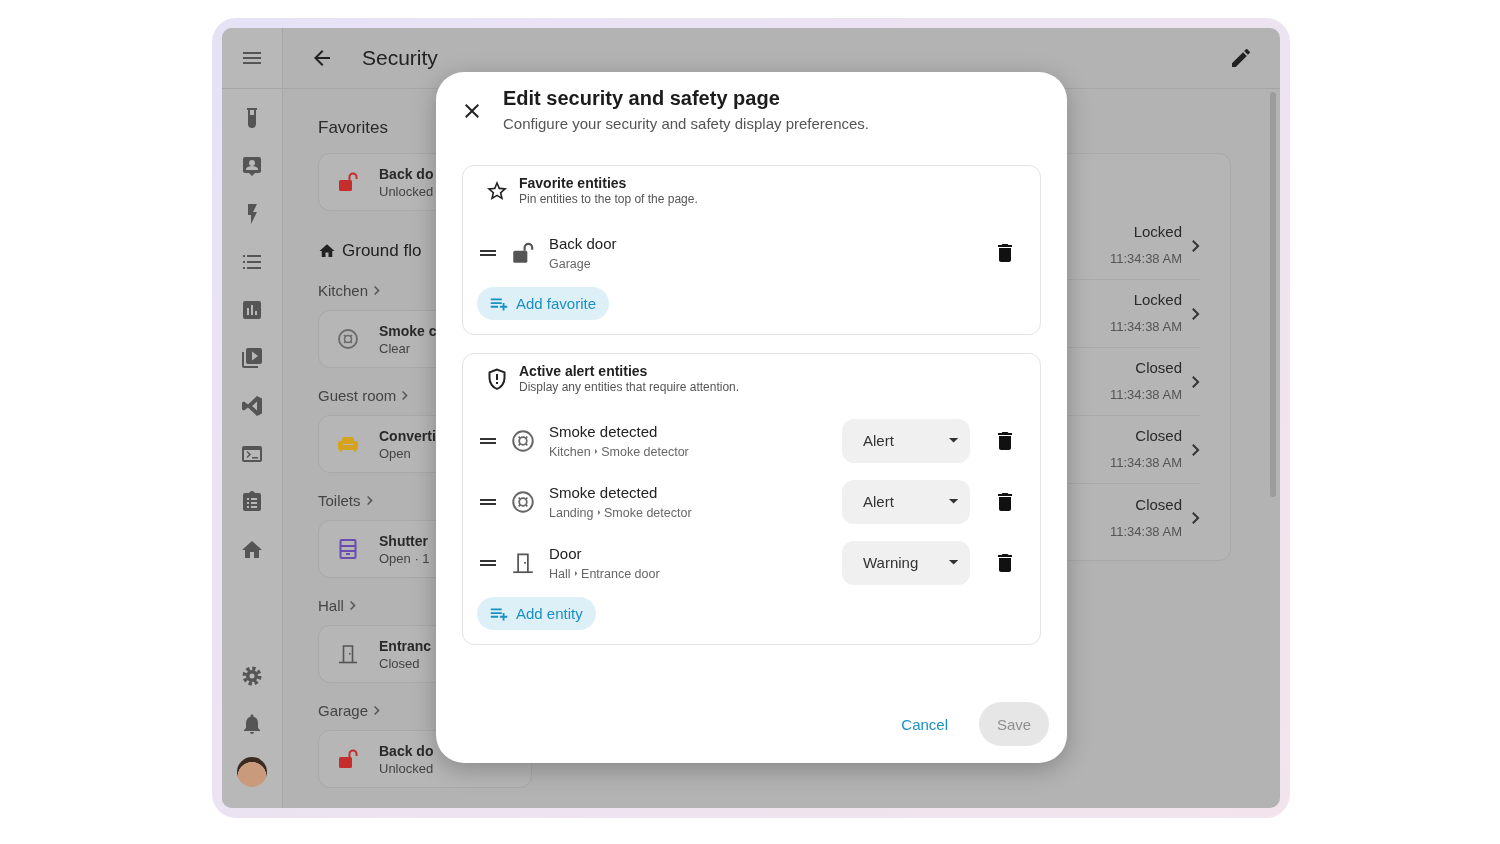 This screenshot has width=1500, height=844. What do you see at coordinates (382, 251) in the screenshot?
I see `floor-name: Ground flo` at bounding box center [382, 251].